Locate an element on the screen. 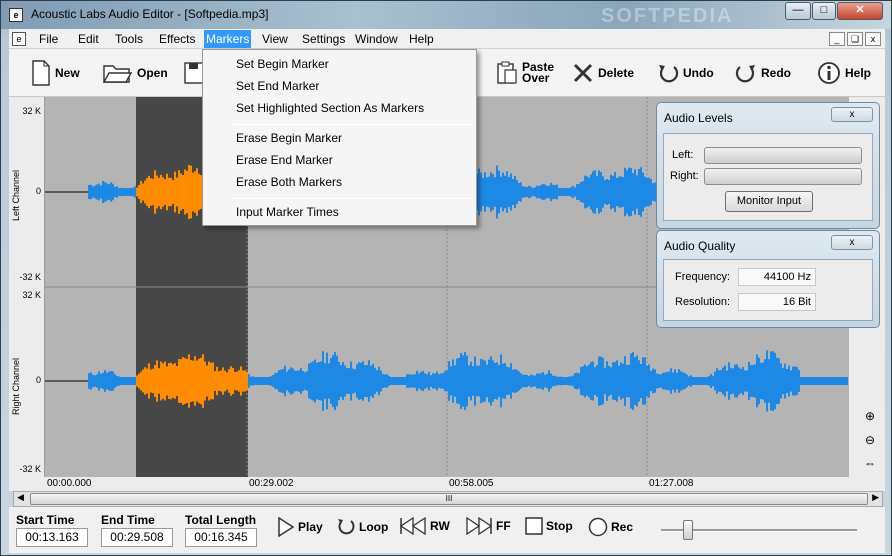  left-scale-top: 32 K is located at coordinates (31, 111).